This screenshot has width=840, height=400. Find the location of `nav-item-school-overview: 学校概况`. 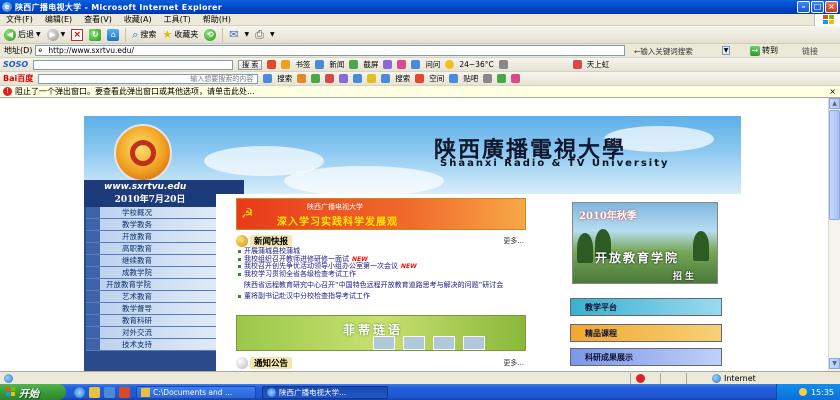

nav-item-school-overview: 学校概况 is located at coordinates (151, 213).